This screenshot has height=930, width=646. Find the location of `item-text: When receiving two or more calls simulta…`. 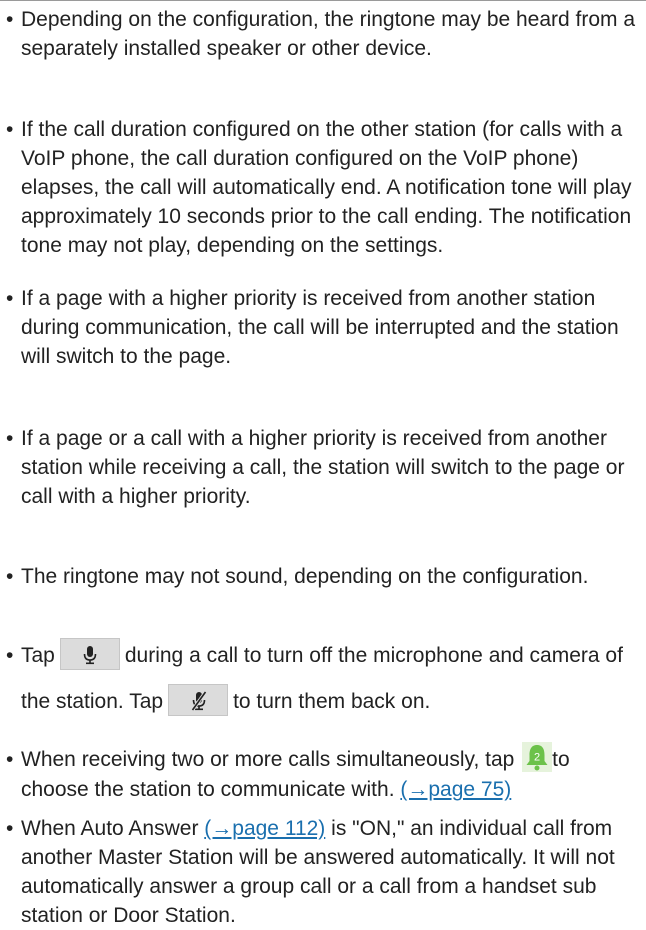

item-text: When receiving two or more calls simulta… is located at coordinates (331, 773).